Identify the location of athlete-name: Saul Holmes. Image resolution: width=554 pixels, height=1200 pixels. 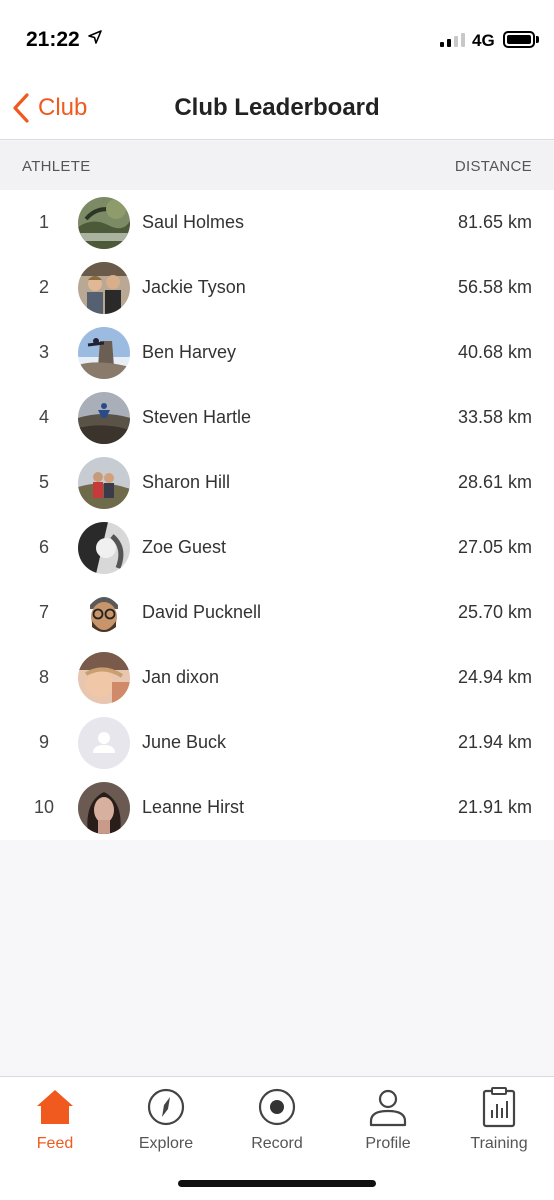
(193, 222).